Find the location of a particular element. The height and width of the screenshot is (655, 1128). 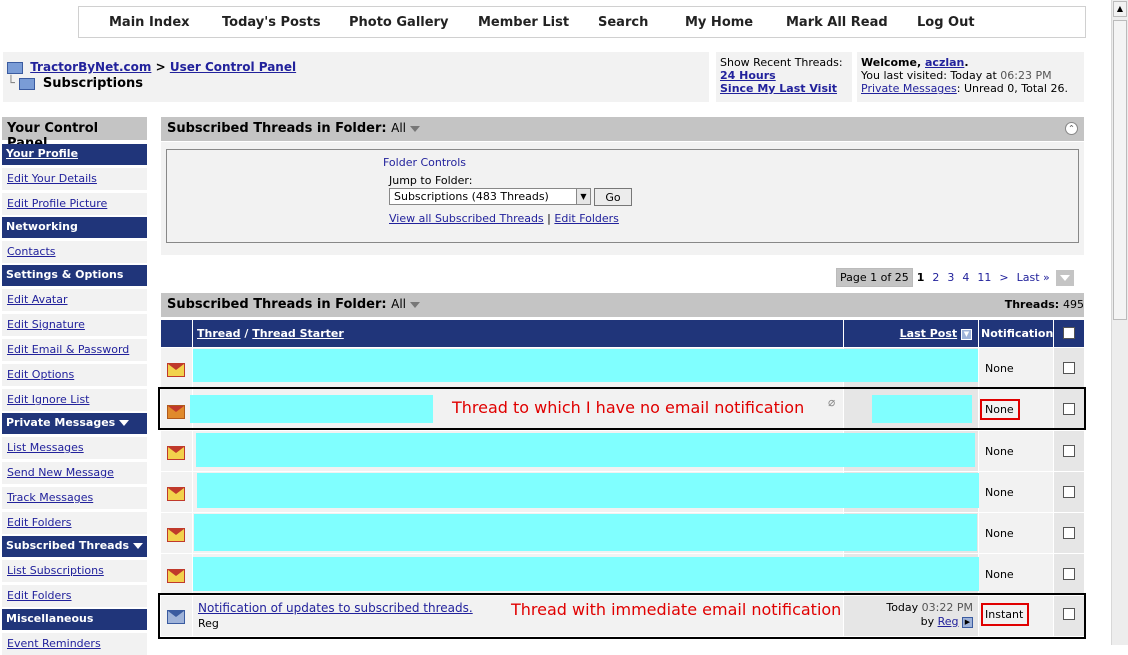

jump-folder-selected: Subscriptions (483 Threads) is located at coordinates (471, 196).